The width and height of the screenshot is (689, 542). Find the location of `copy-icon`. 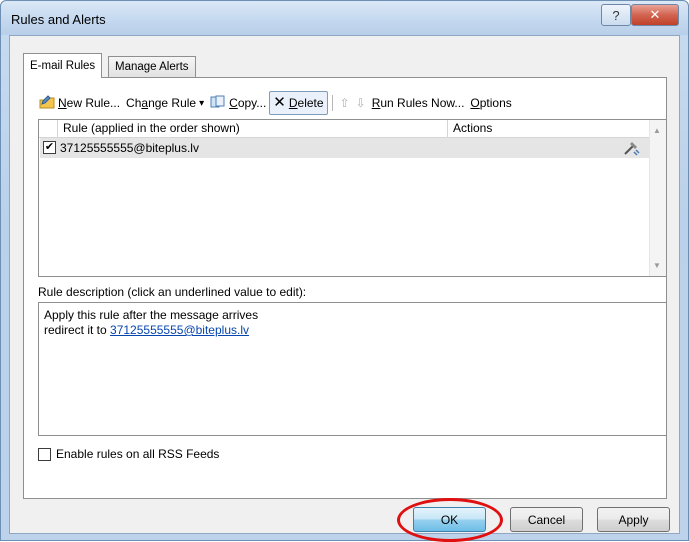

copy-icon is located at coordinates (218, 103).